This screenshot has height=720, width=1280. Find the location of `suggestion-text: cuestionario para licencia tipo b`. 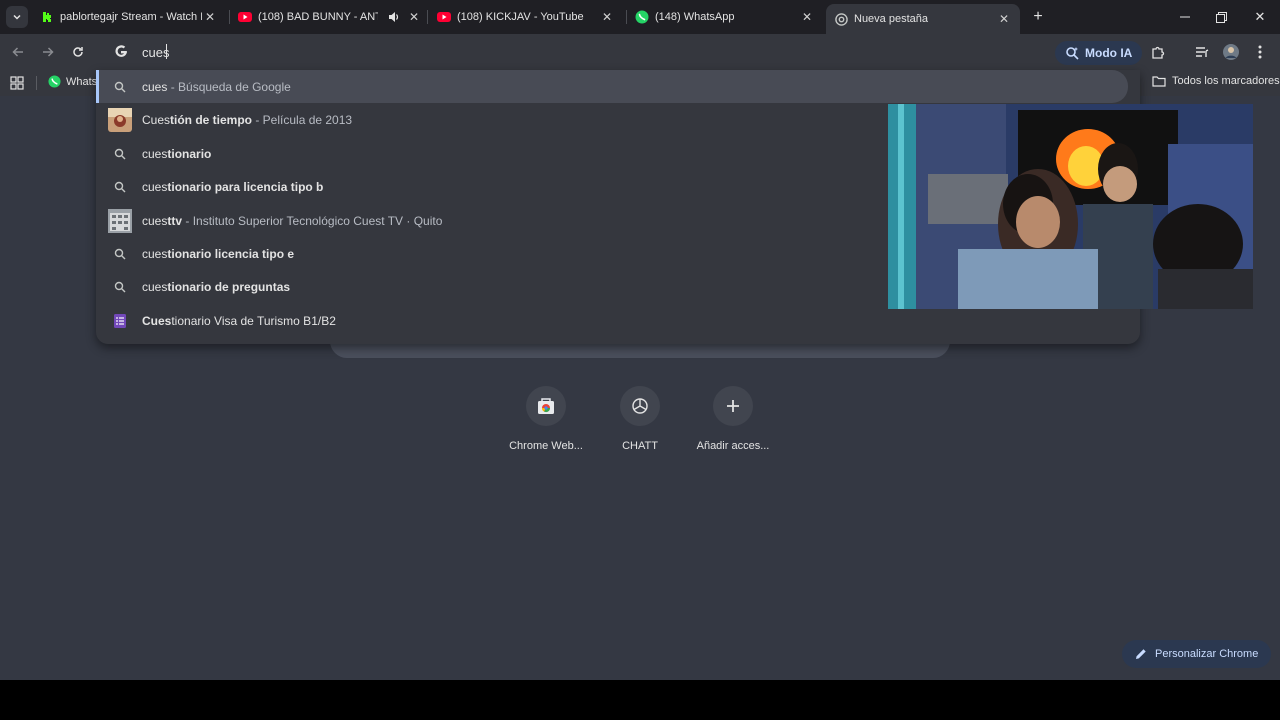

suggestion-text: cuestionario para licencia tipo b is located at coordinates (232, 187).